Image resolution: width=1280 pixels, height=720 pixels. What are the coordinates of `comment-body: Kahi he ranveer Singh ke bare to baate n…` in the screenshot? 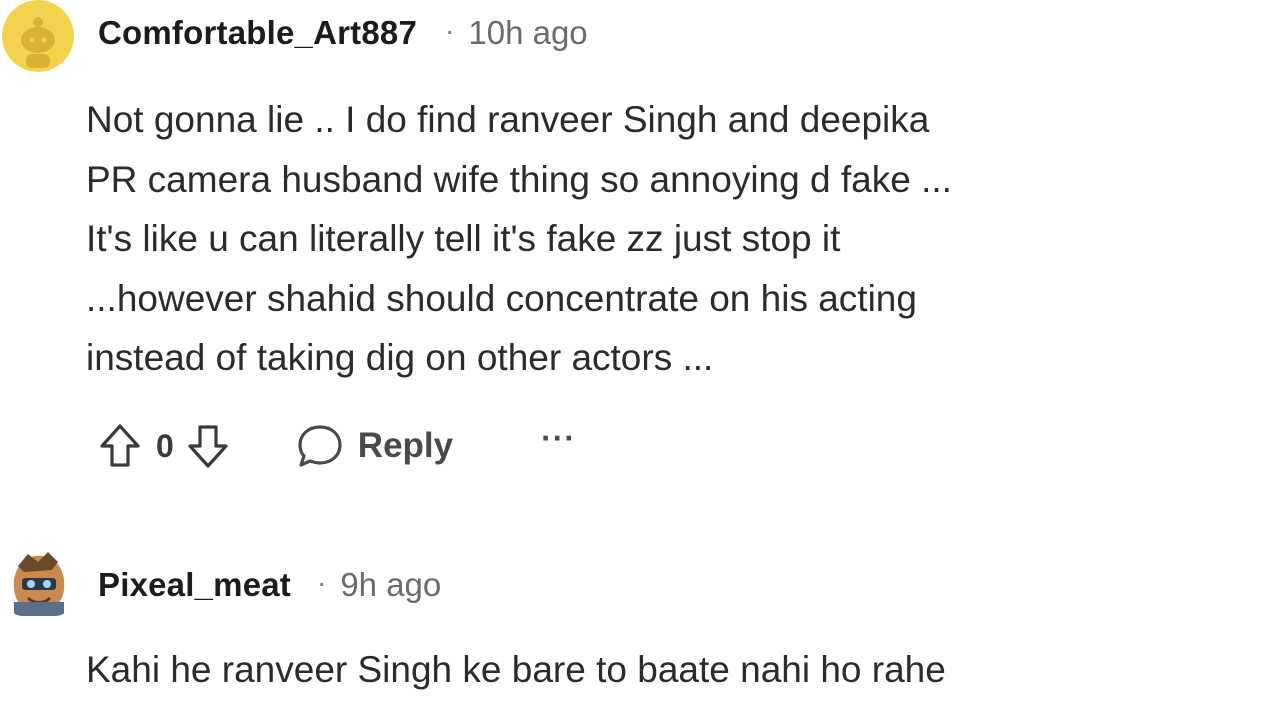 It's located at (516, 669).